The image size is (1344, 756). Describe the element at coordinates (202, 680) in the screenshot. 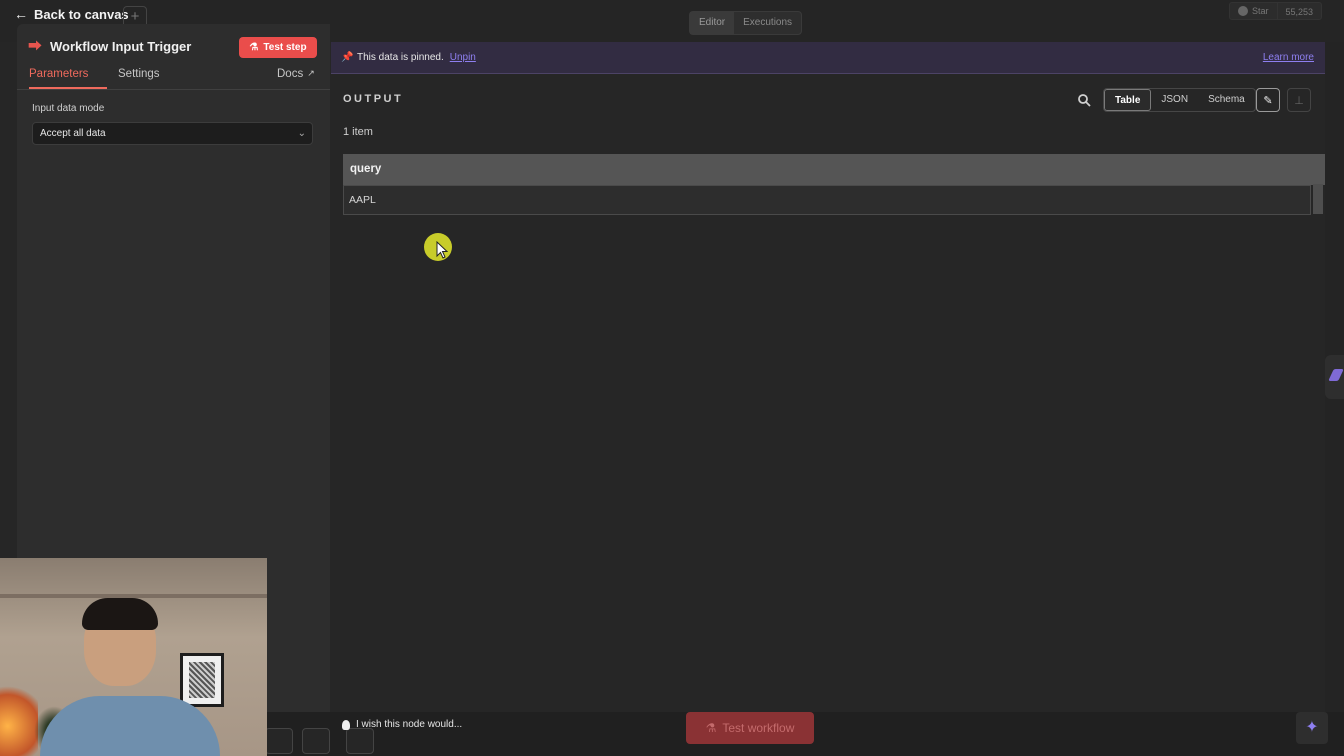

I see `webcam-wall-frame` at that location.